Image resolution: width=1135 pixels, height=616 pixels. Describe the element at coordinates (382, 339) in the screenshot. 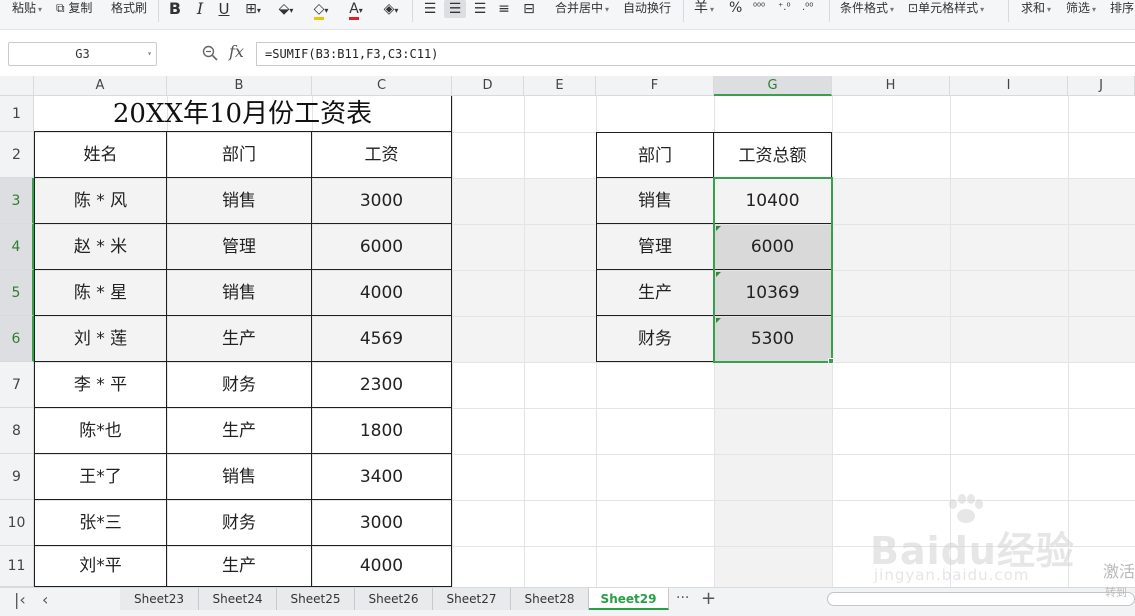

I see `table-cell: 4569` at that location.